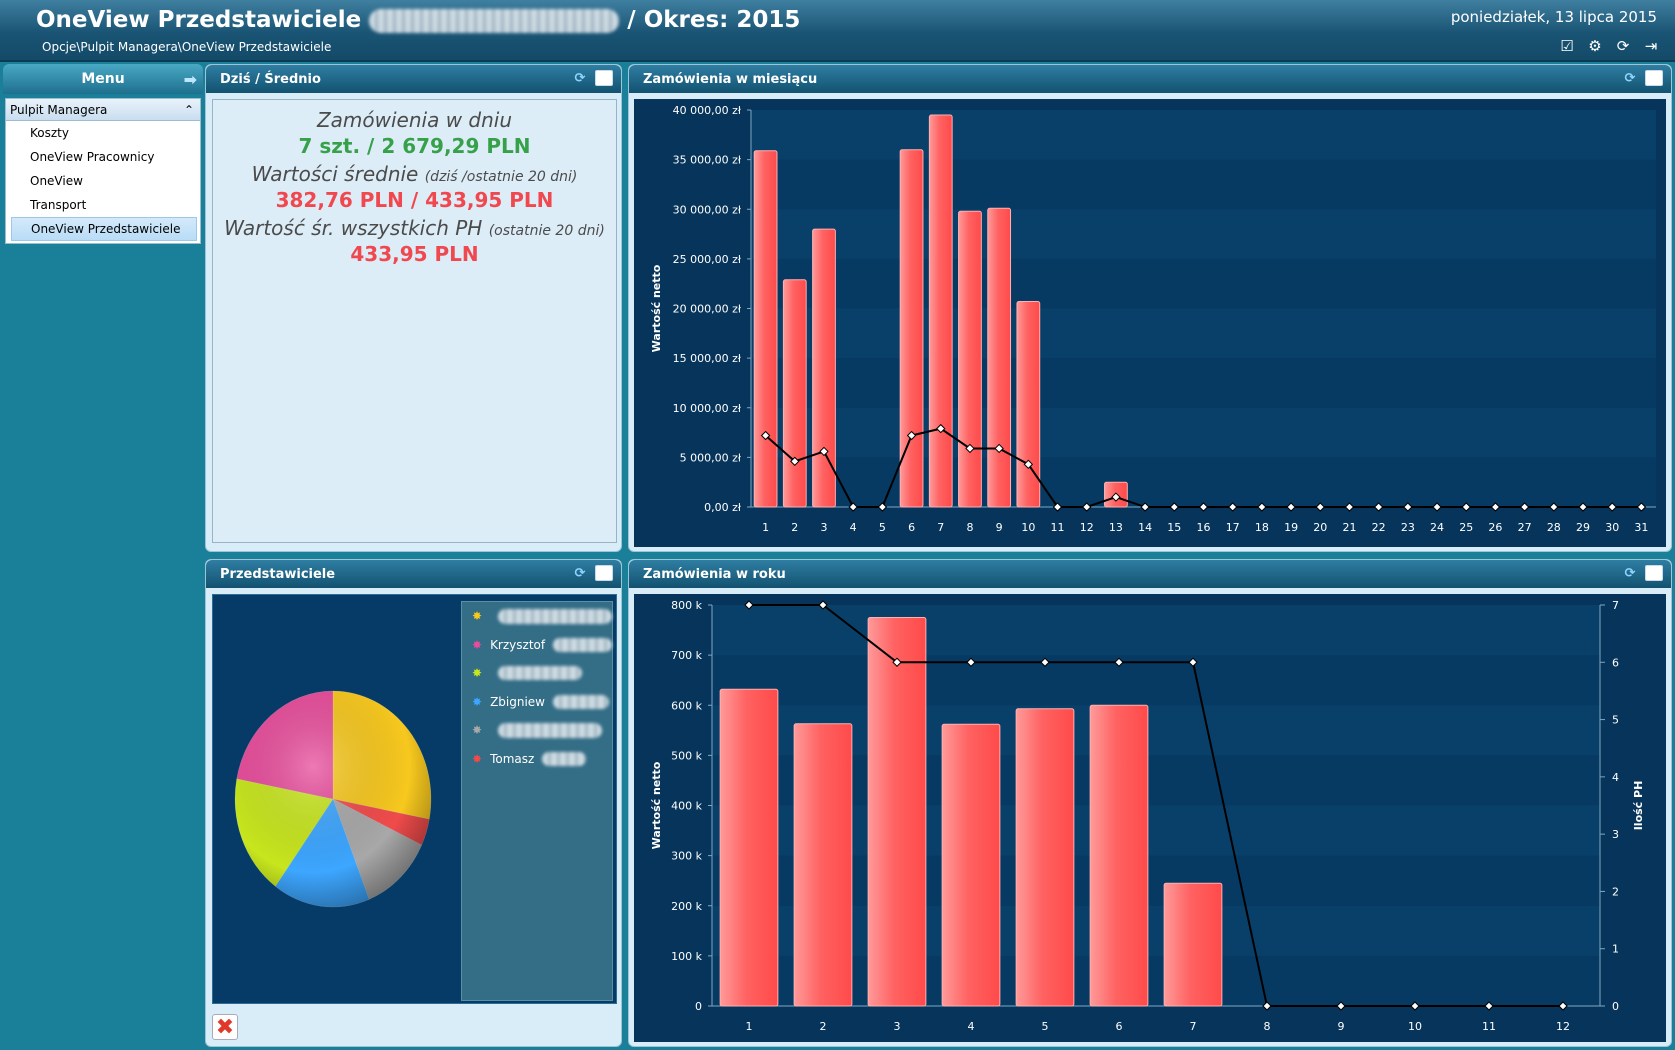  I want to click on pie-area: ✸ ✸ Krzysztof ✸ ✸ Zbigniew ✸ ✸ Tomasz, so click(414, 799).